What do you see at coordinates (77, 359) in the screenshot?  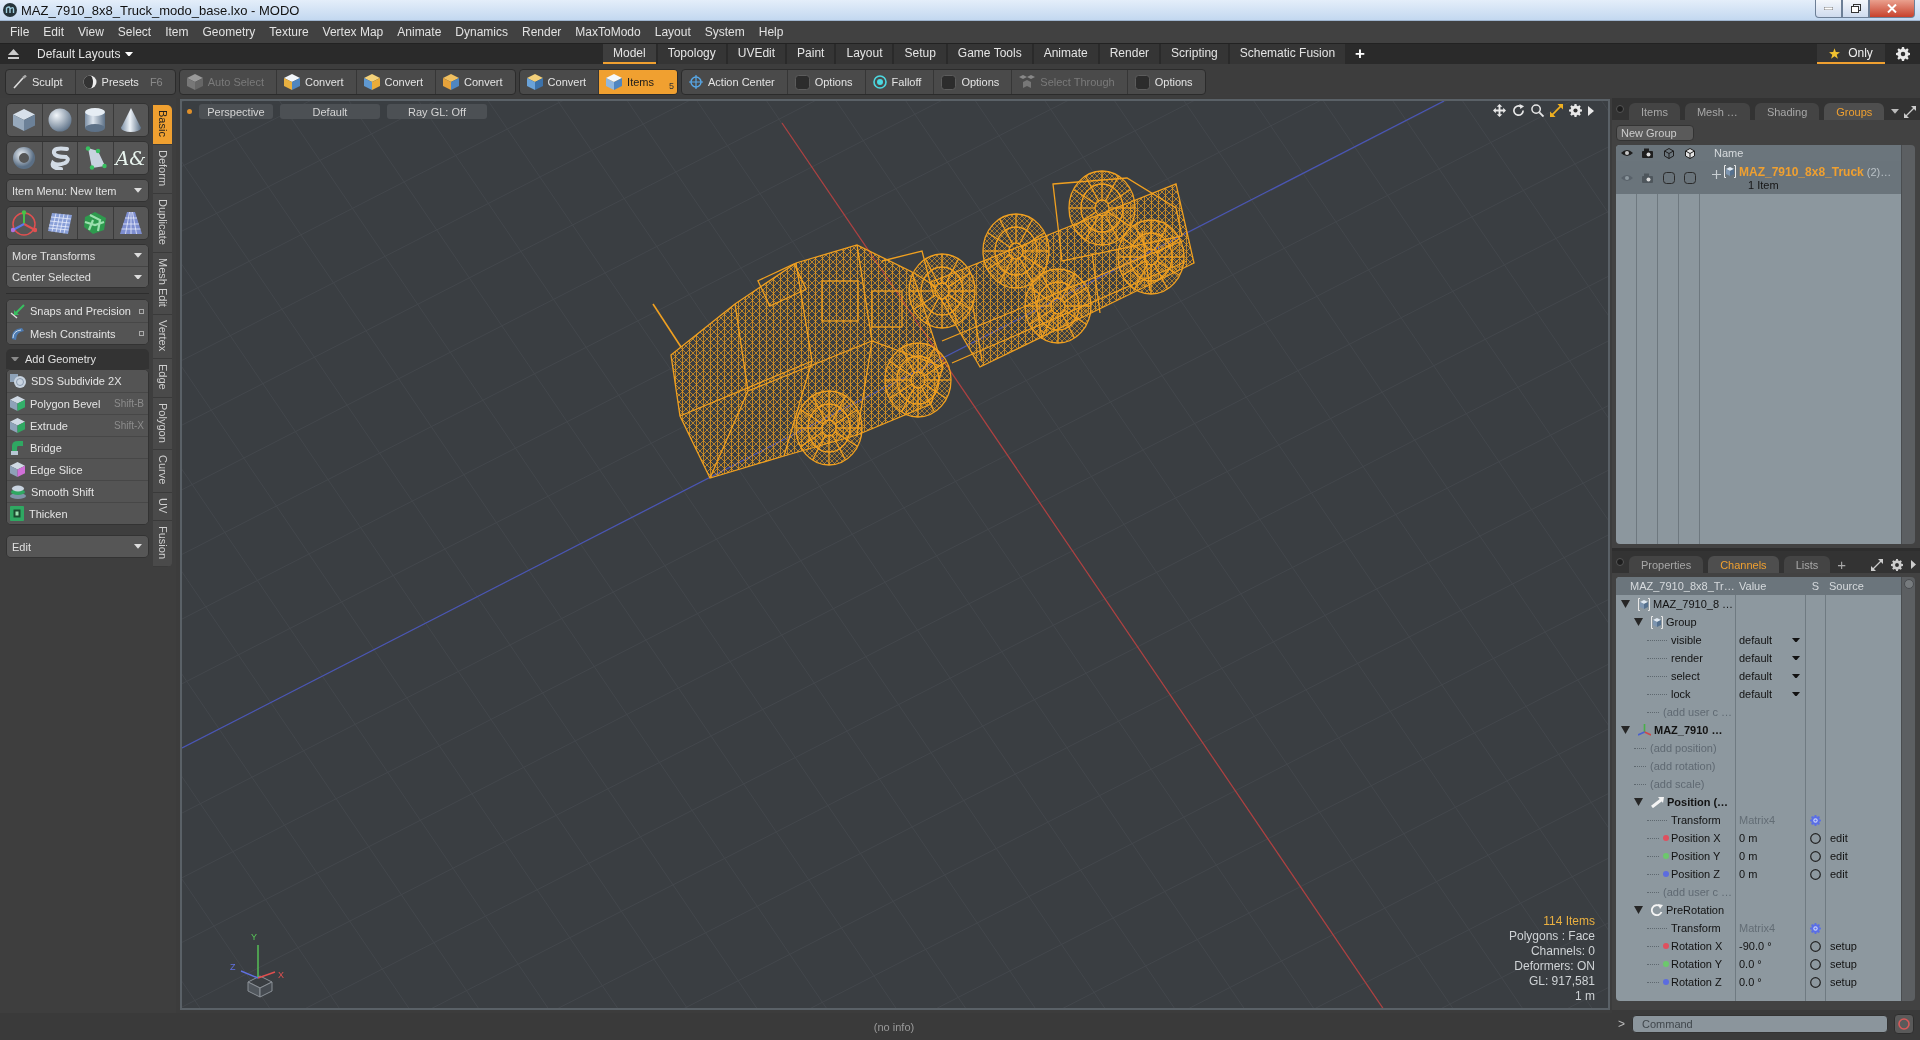 I see `section-header: Add Geometry` at bounding box center [77, 359].